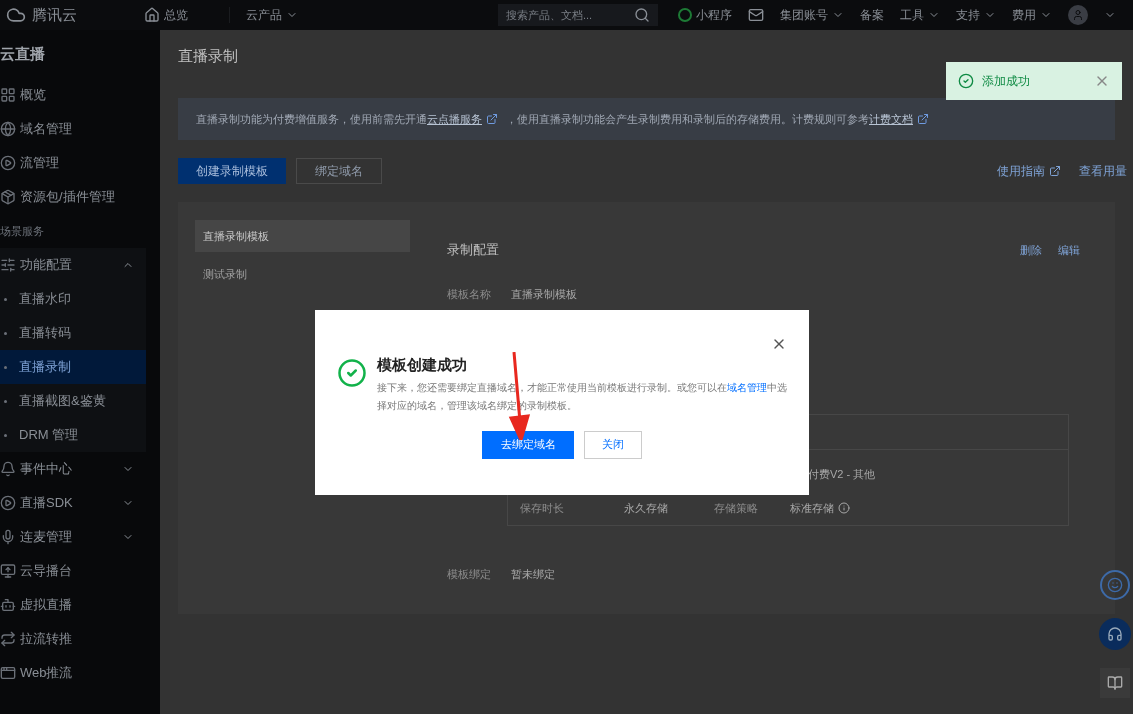  Describe the element at coordinates (73, 163) in the screenshot. I see `sidebar-item: 流管理` at that location.